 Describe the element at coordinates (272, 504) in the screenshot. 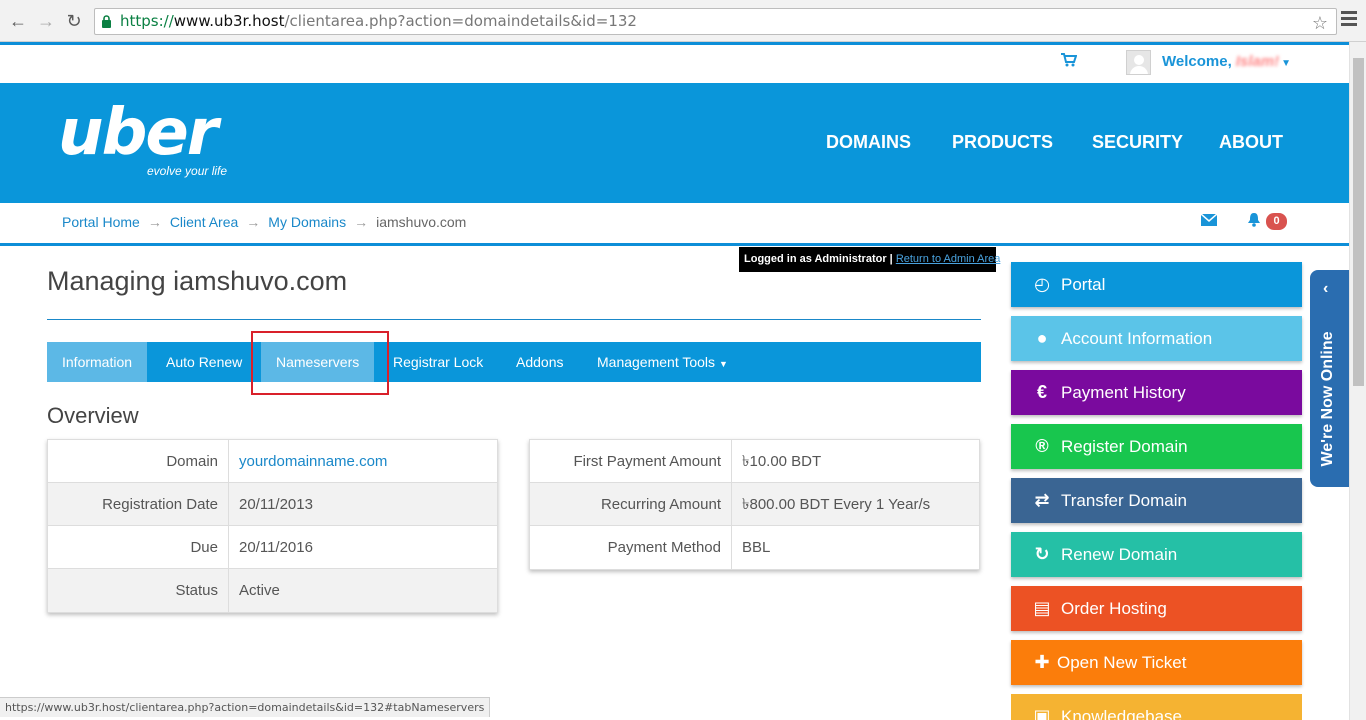

I see `table-row: Registration Date 20/11/2013` at that location.